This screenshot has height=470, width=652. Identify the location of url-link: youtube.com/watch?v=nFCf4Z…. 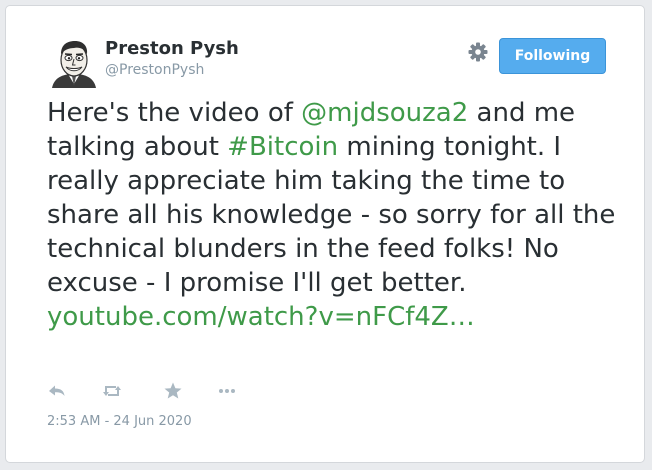
(261, 317).